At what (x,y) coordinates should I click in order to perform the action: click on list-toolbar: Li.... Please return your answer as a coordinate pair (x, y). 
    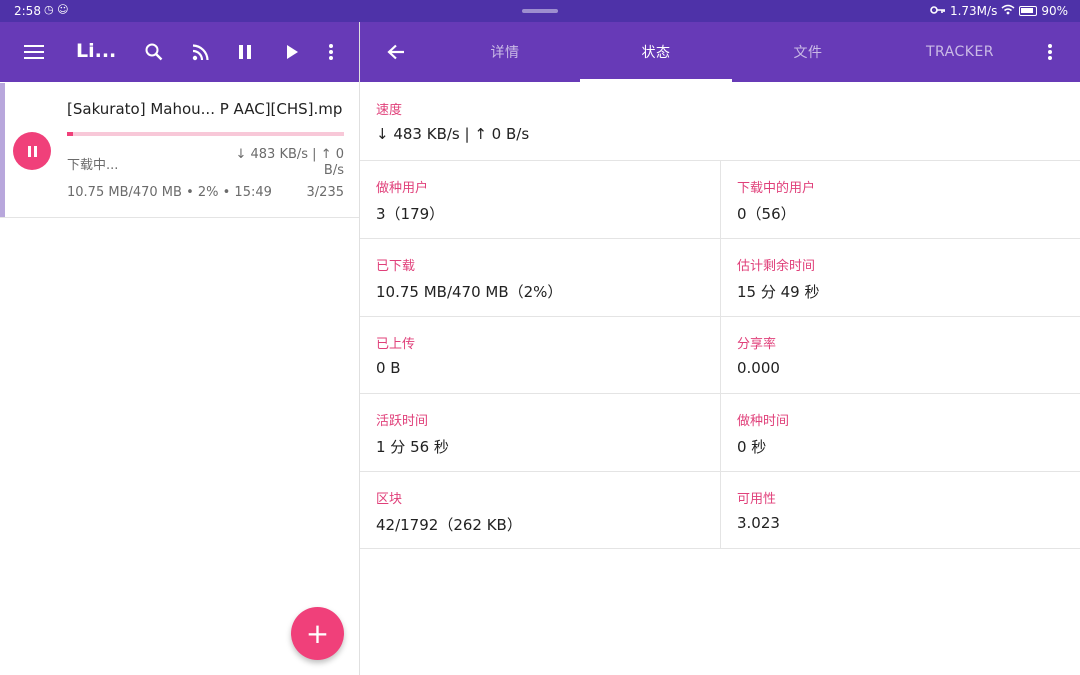
    Looking at the image, I should click on (179, 52).